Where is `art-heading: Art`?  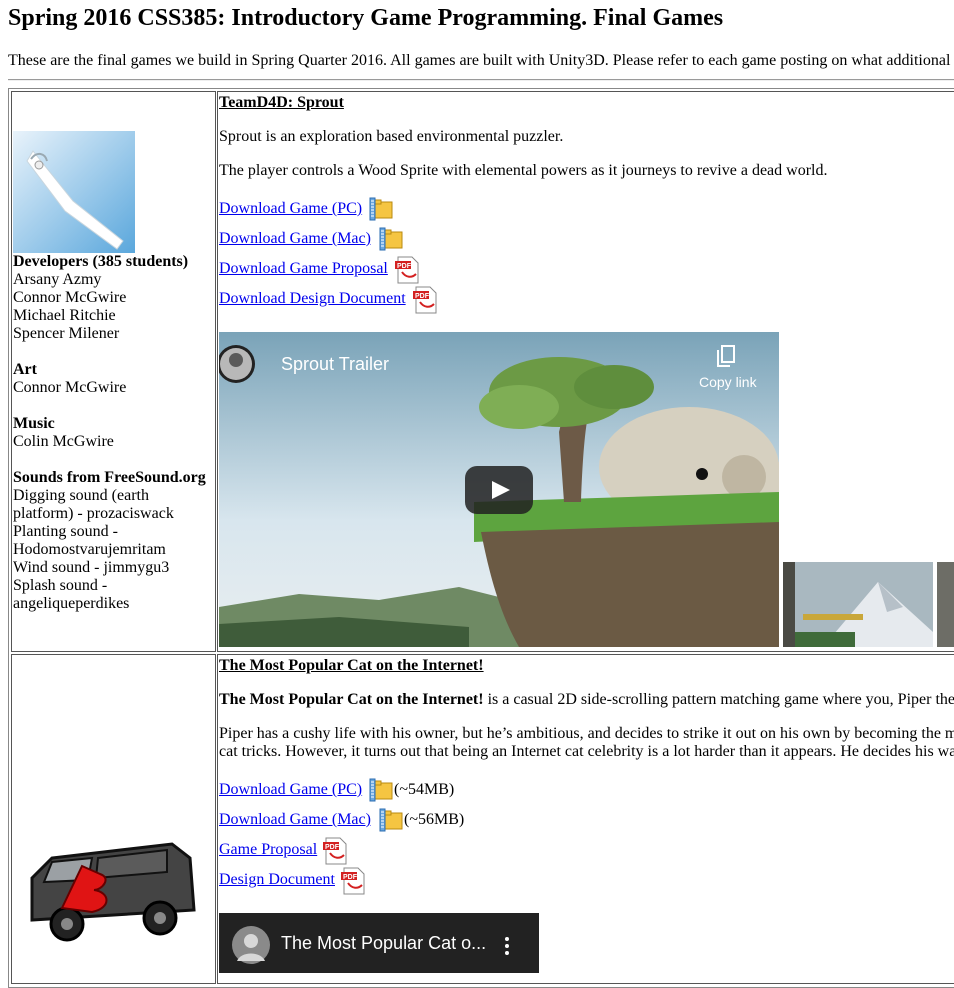 art-heading: Art is located at coordinates (25, 369).